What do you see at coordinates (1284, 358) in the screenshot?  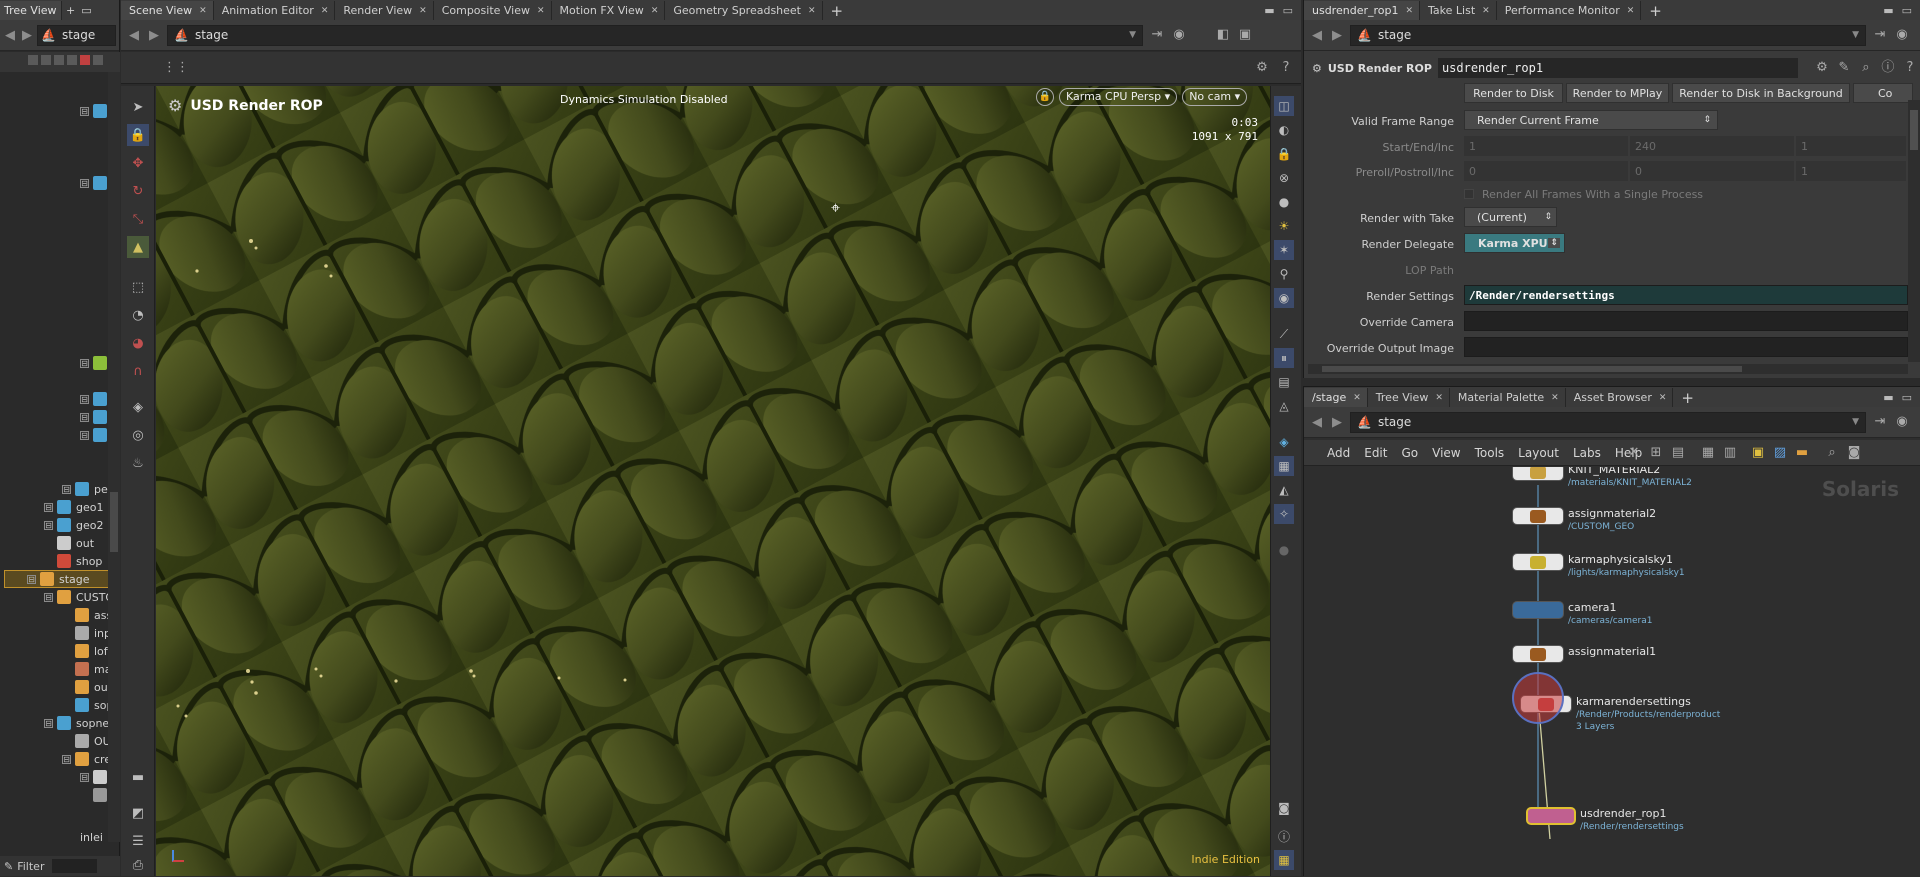 I see `pause-icon: ⏸` at bounding box center [1284, 358].